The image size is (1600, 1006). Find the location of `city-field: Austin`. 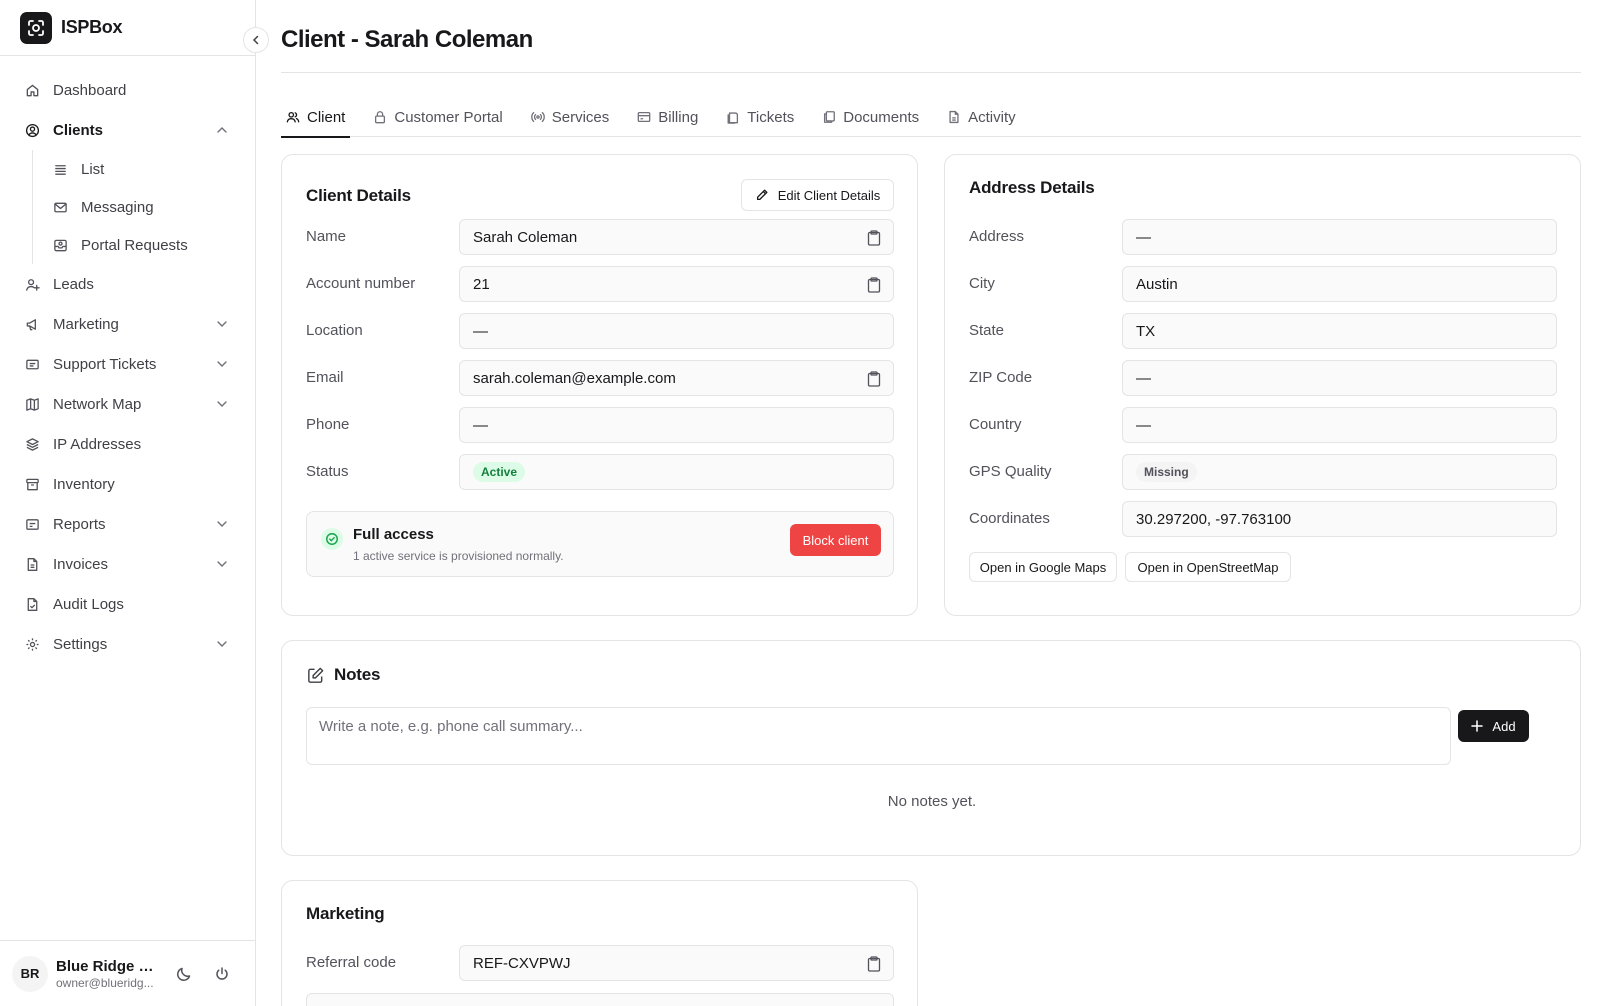

city-field: Austin is located at coordinates (1339, 284).